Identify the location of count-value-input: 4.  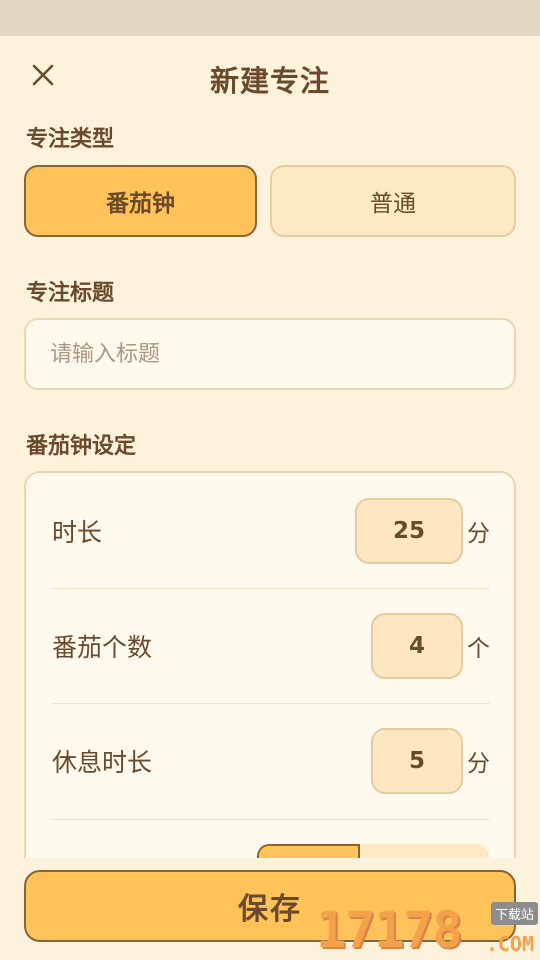
(417, 646).